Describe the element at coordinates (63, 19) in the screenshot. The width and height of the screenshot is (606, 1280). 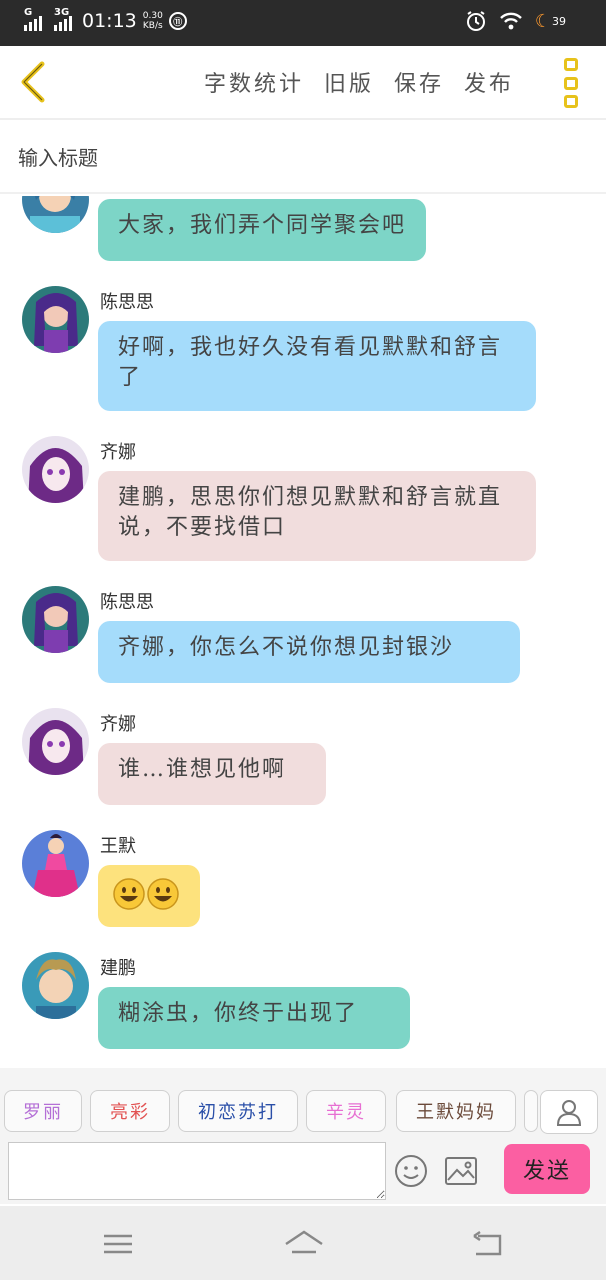
I see `signal-3g-icon: 3G` at that location.